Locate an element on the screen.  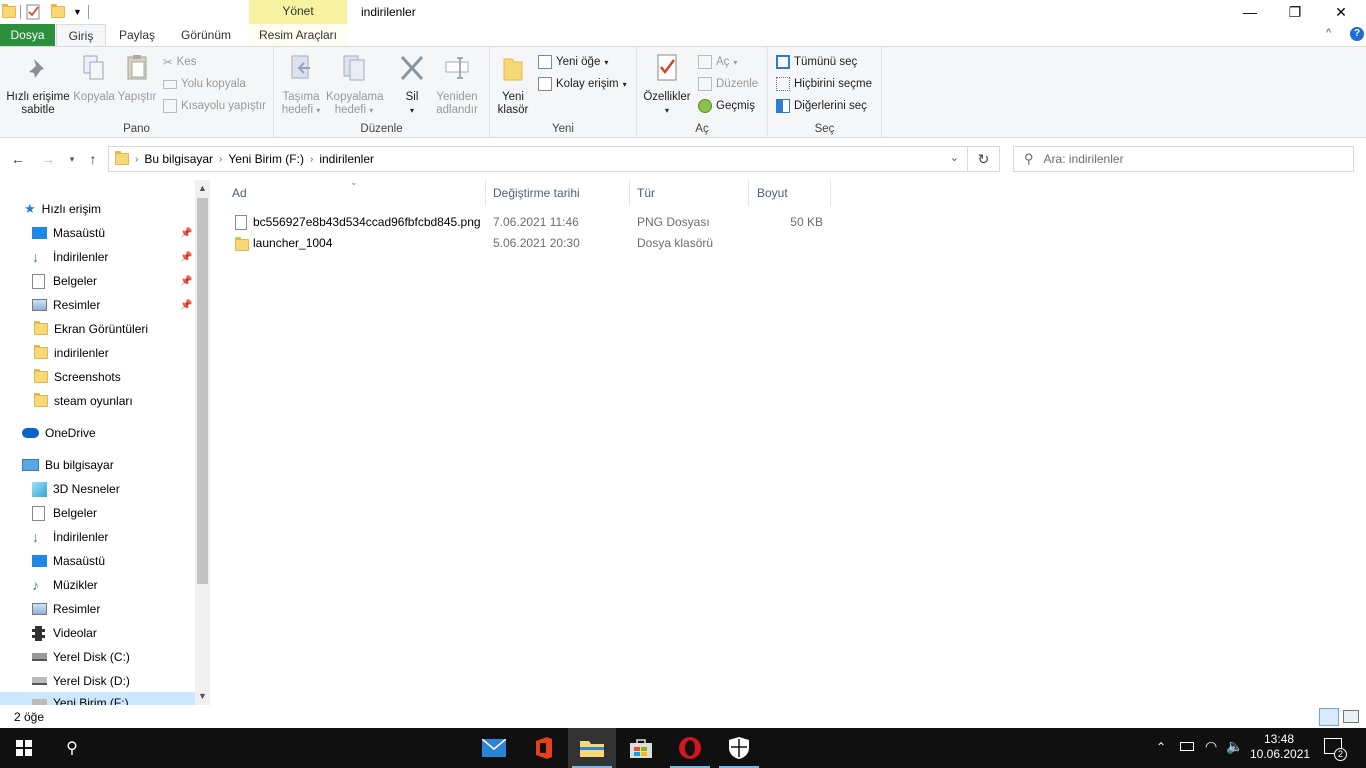
nav-item-documents: Belgeler 📌 is located at coordinates (114, 281).